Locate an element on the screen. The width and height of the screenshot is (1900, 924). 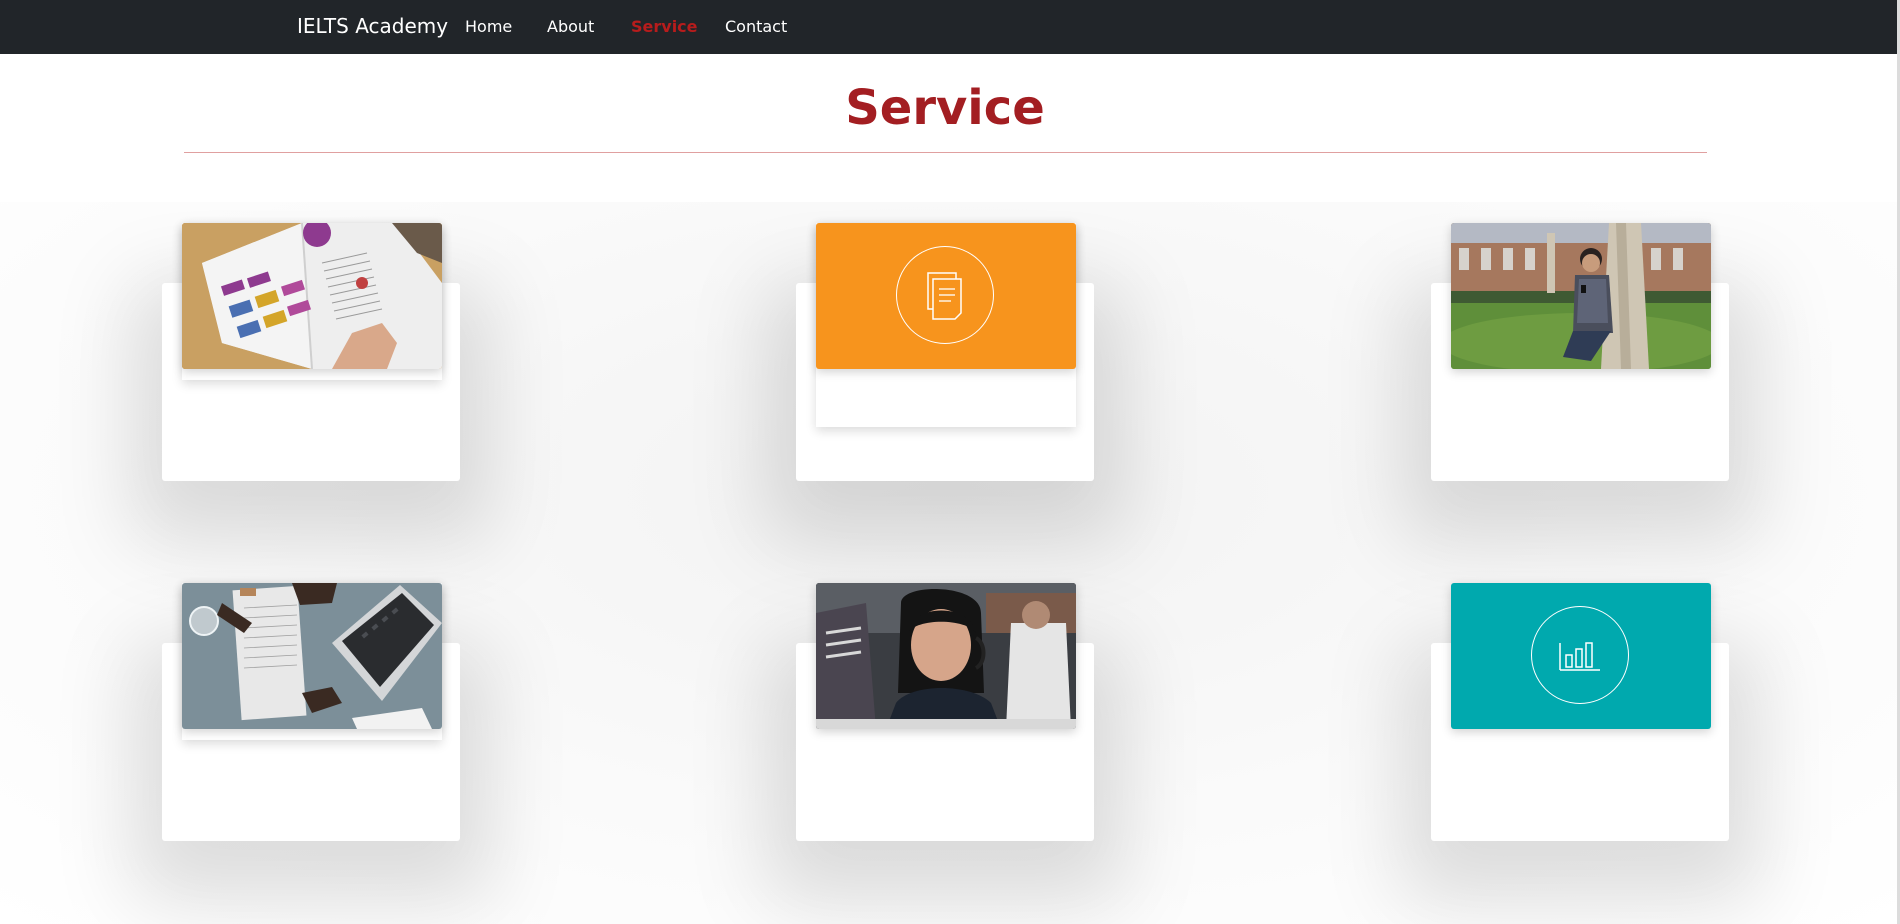
bar-chart-glyph is located at coordinates (1579, 656).